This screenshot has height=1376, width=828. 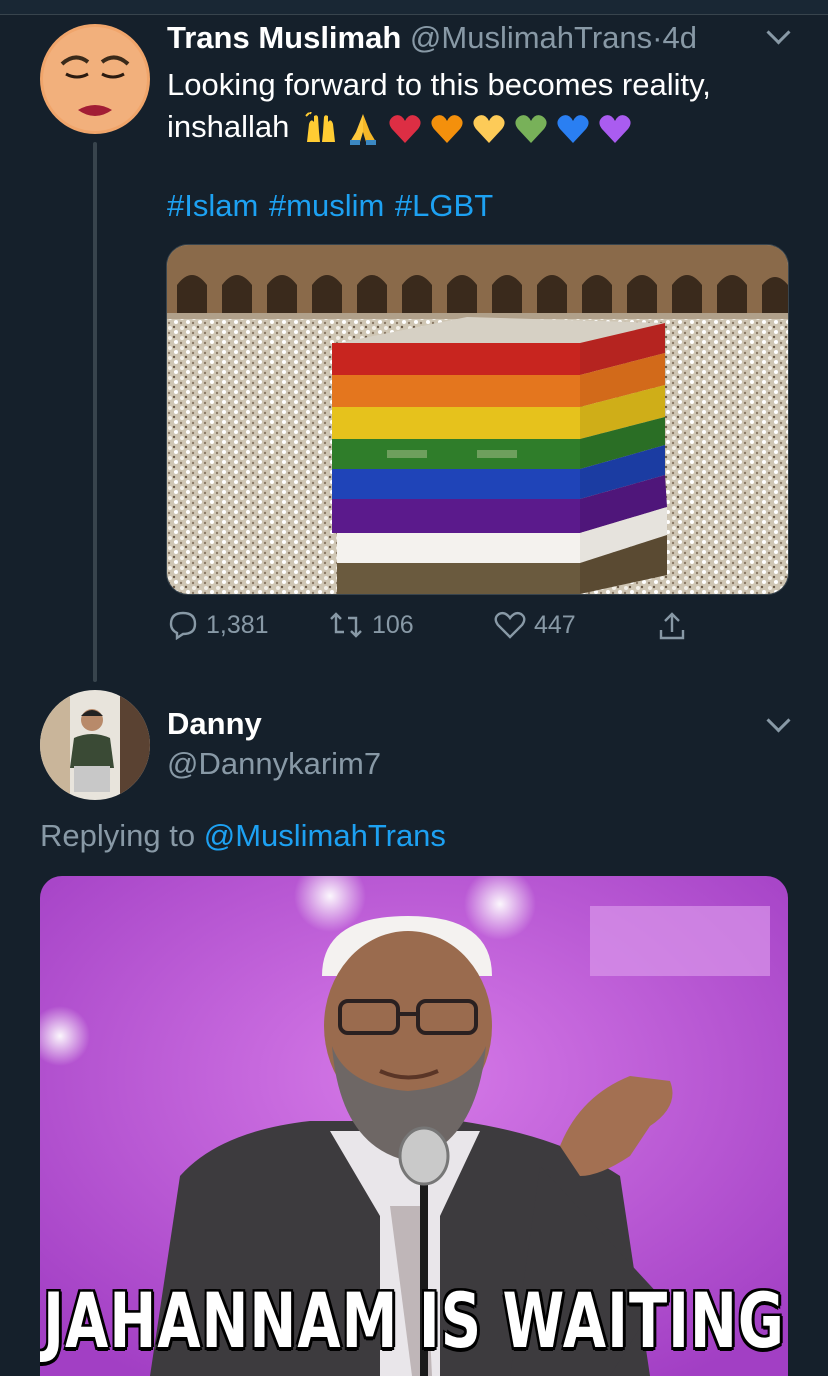 What do you see at coordinates (414, 1322) in the screenshot?
I see `meme-caption: JAHANNAM IS WAITING` at bounding box center [414, 1322].